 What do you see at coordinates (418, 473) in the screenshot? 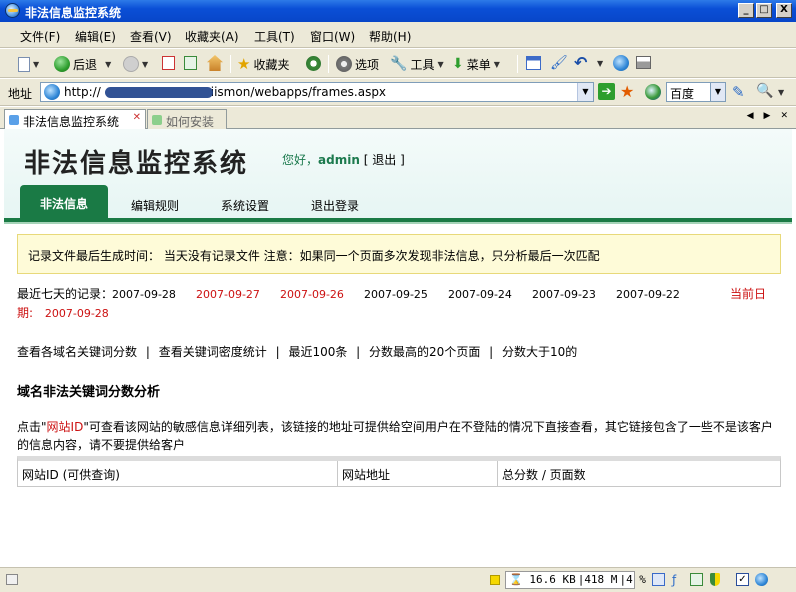
I see `table-header-site-url: 网站地址` at bounding box center [418, 473].